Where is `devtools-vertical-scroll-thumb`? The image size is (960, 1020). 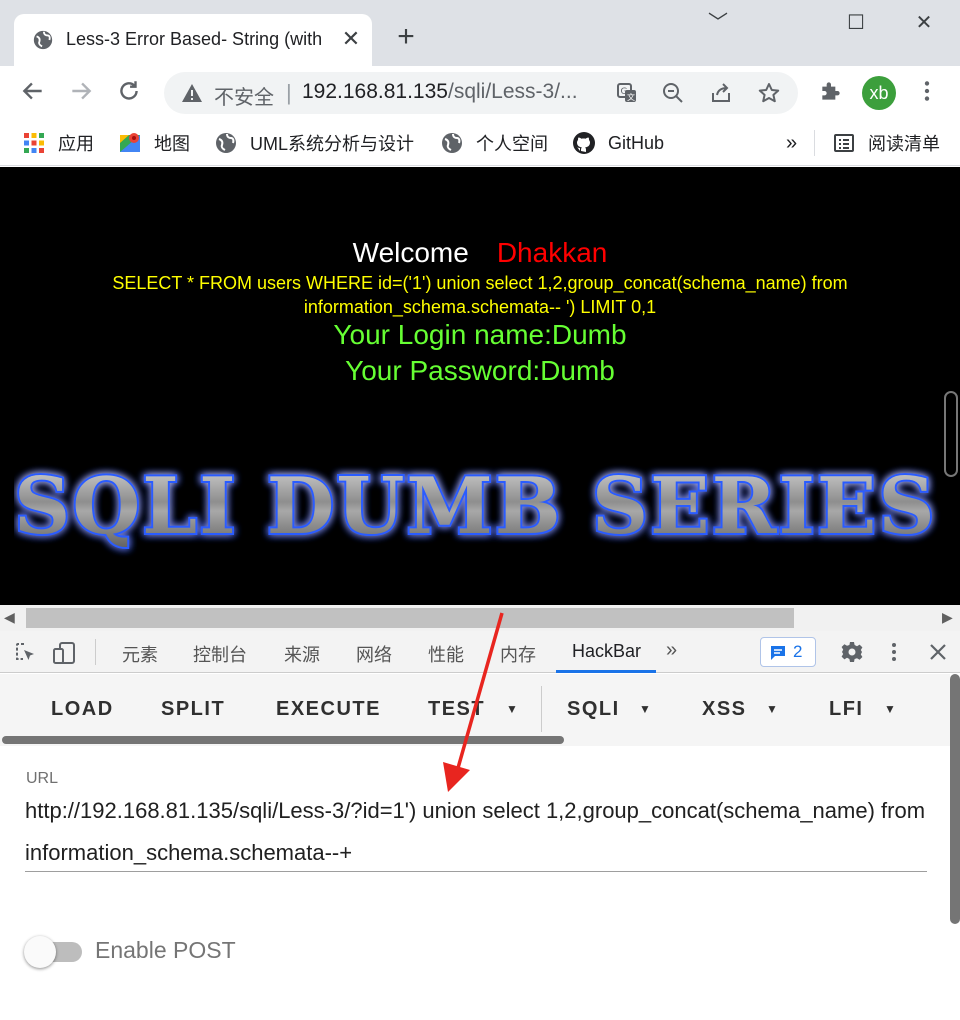
devtools-vertical-scroll-thumb is located at coordinates (955, 799).